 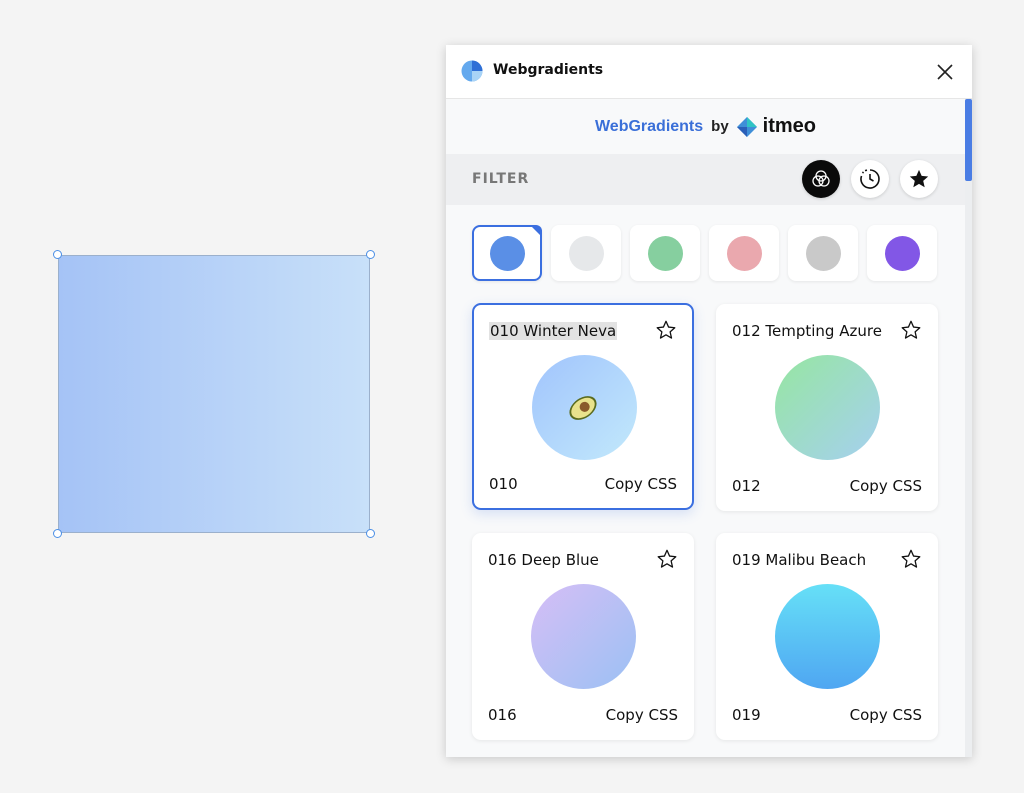 What do you see at coordinates (705, 179) in the screenshot?
I see `filter-bar: FILTER` at bounding box center [705, 179].